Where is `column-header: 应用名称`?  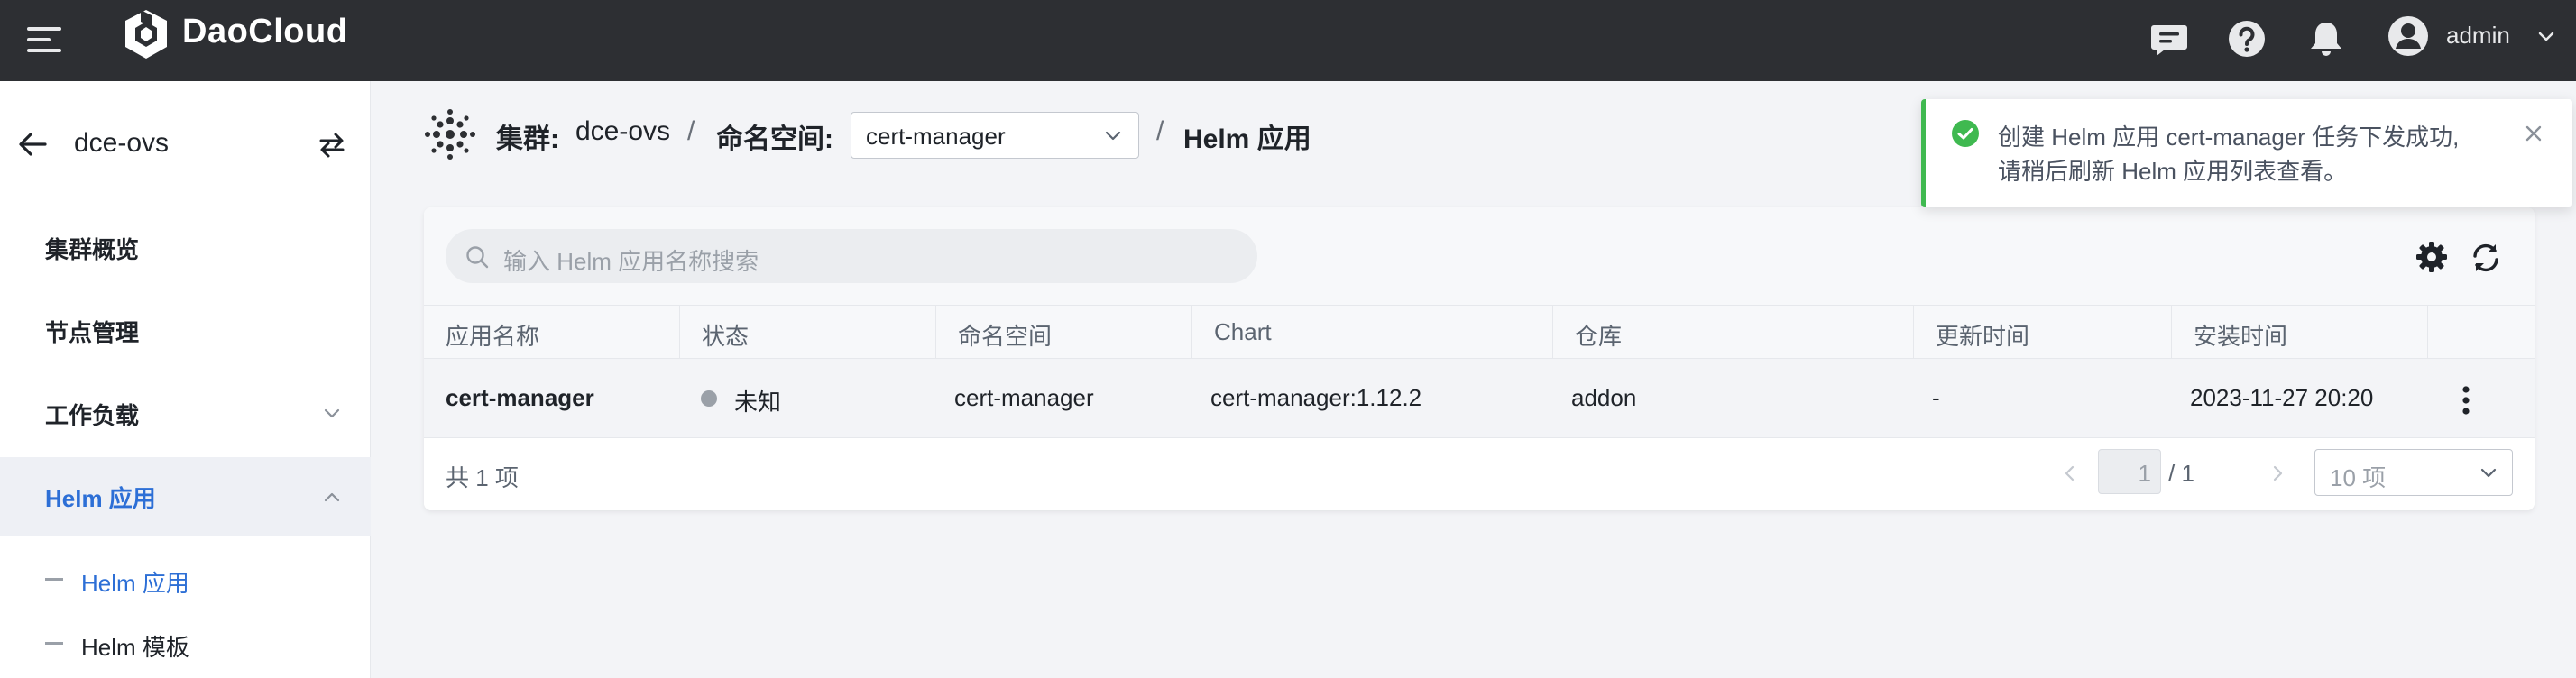 column-header: 应用名称 is located at coordinates (552, 333).